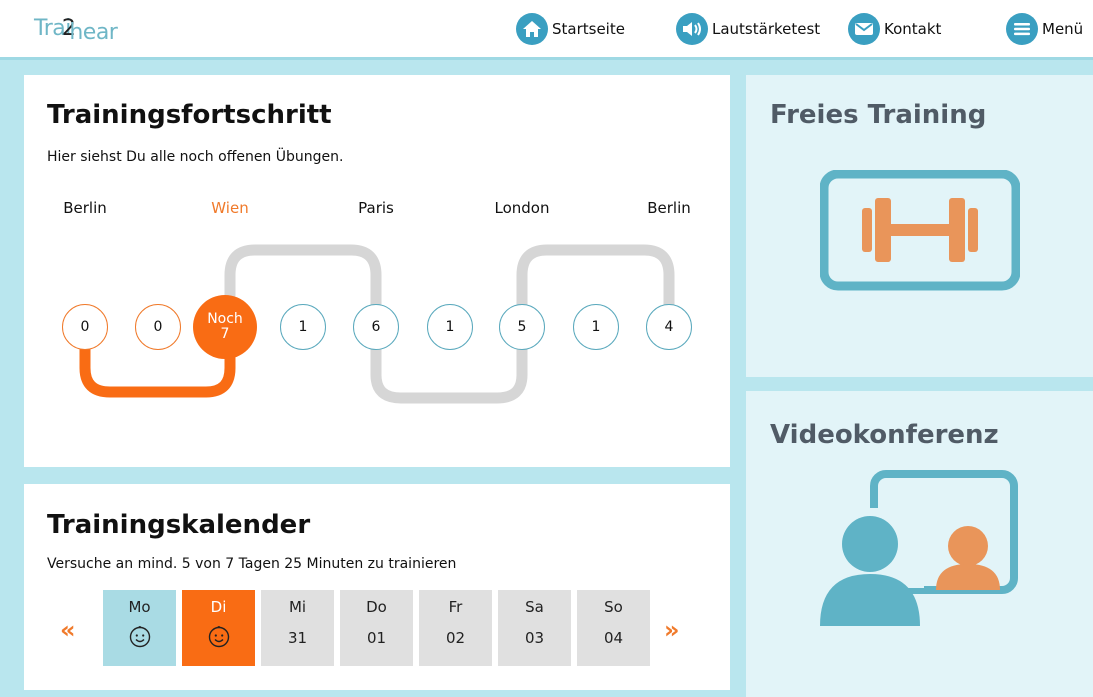 Image resolution: width=1093 pixels, height=697 pixels. Describe the element at coordinates (376, 628) in the screenshot. I see `calendar-day-do: Do 01` at that location.